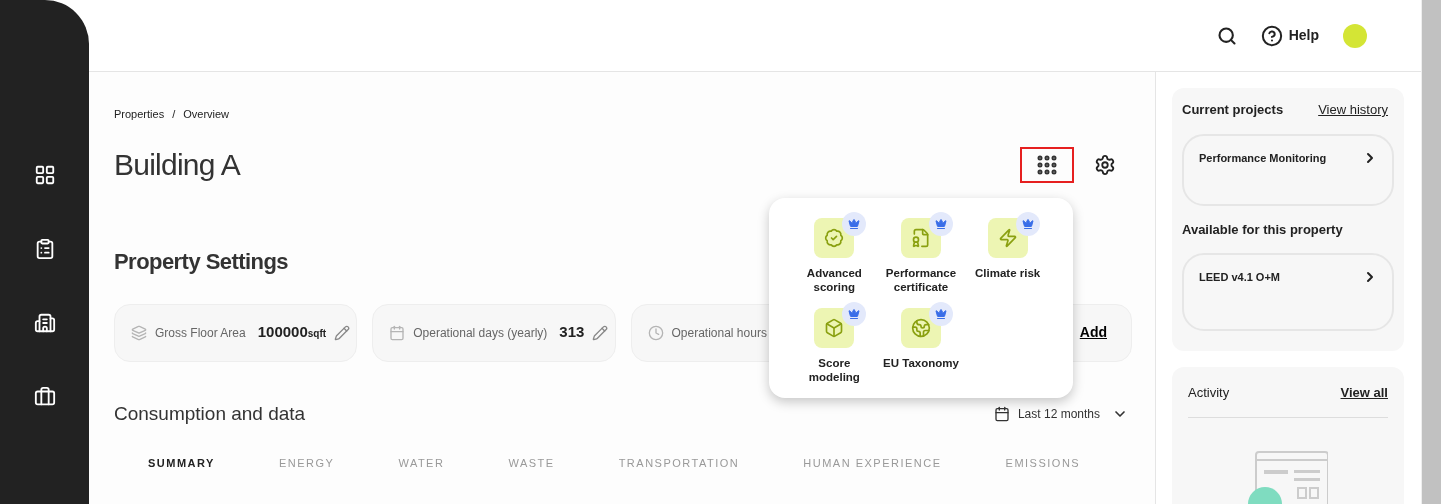 Image resolution: width=1441 pixels, height=504 pixels. I want to click on building-icon, so click(44, 323).